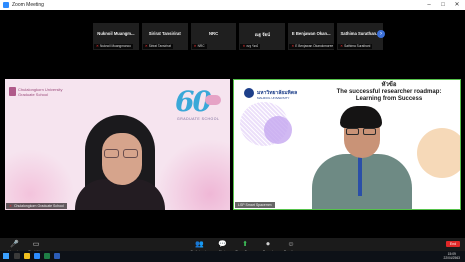 This screenshot has width=465, height=262. What do you see at coordinates (291, 244) in the screenshot?
I see `reactions-icon: ☺` at bounding box center [291, 244].